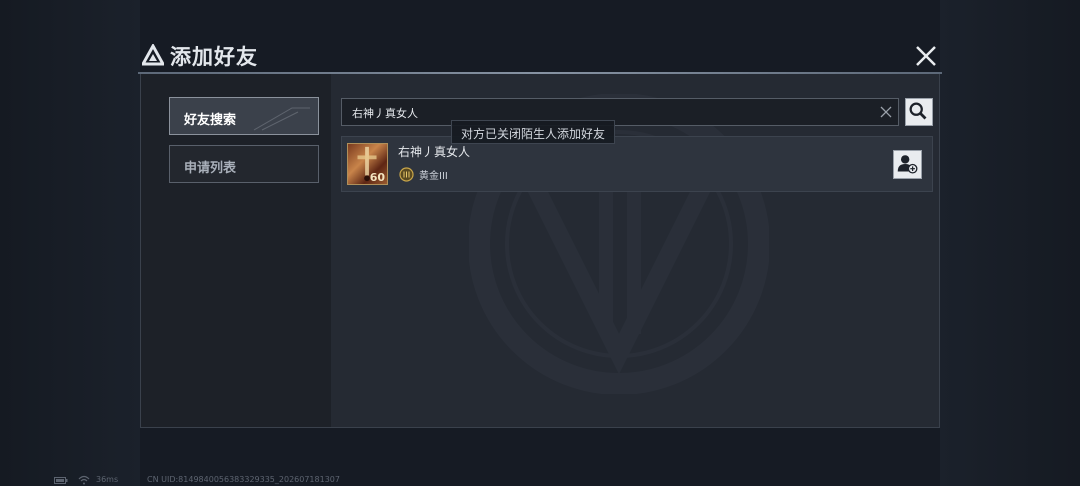 The width and height of the screenshot is (1080, 486). Describe the element at coordinates (281, 119) in the screenshot. I see `tab-decoration` at that location.